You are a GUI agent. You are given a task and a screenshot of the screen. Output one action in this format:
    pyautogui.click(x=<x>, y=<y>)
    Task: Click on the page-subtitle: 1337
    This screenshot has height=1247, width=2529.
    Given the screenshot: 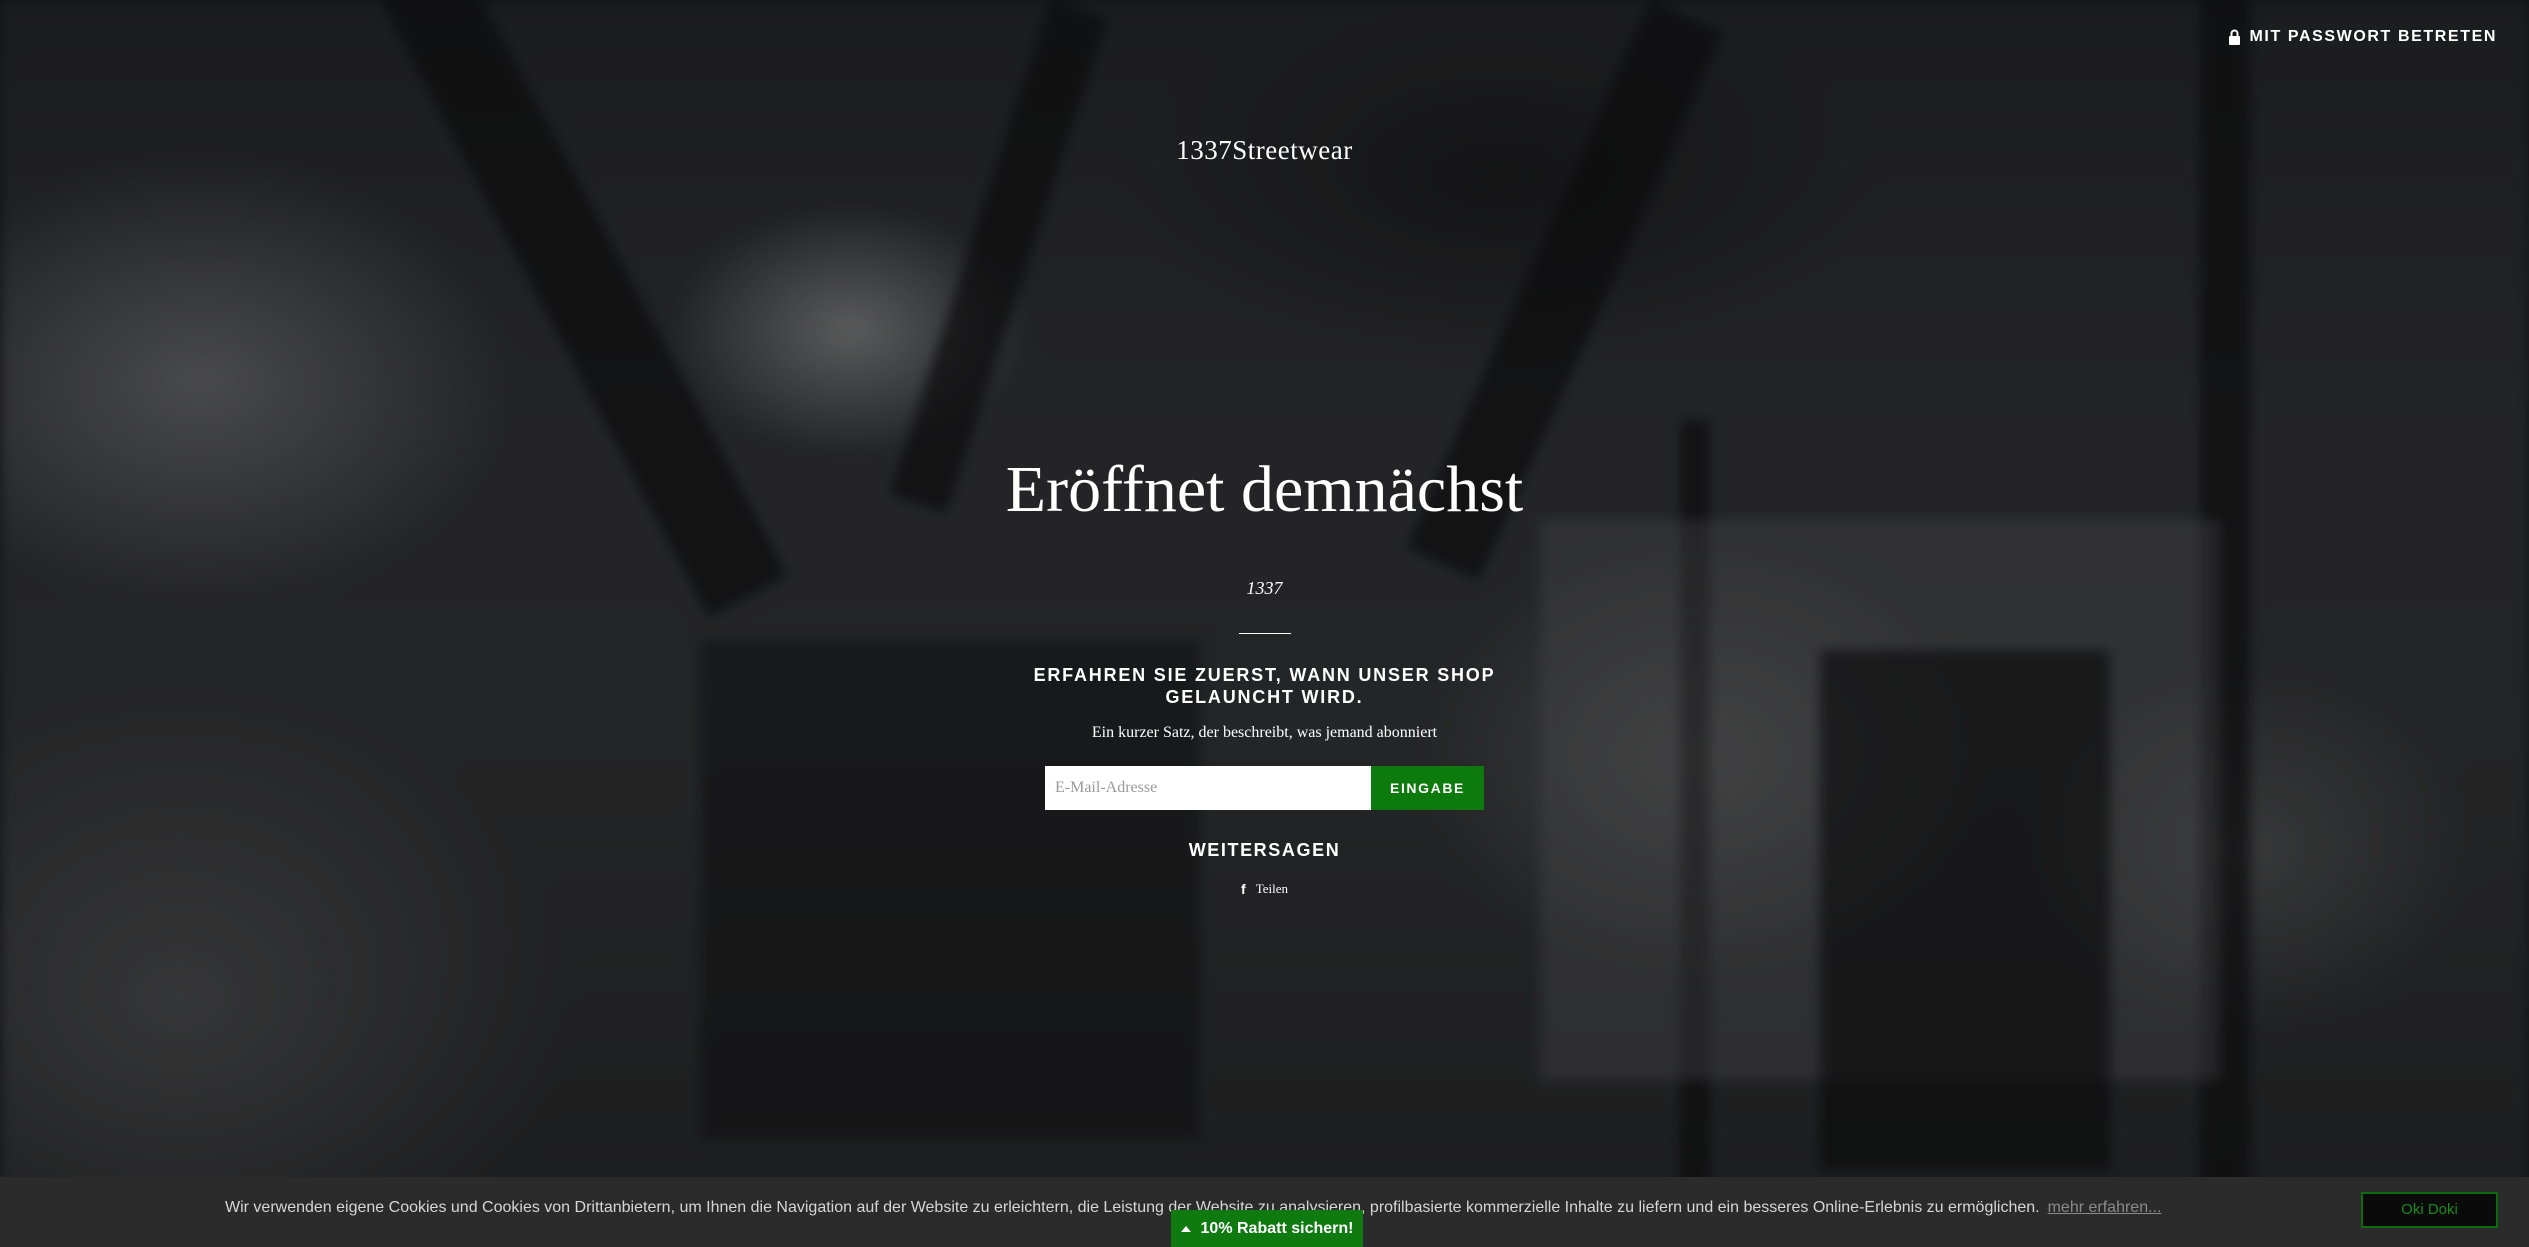 What is the action you would take?
    pyautogui.click(x=1264, y=588)
    